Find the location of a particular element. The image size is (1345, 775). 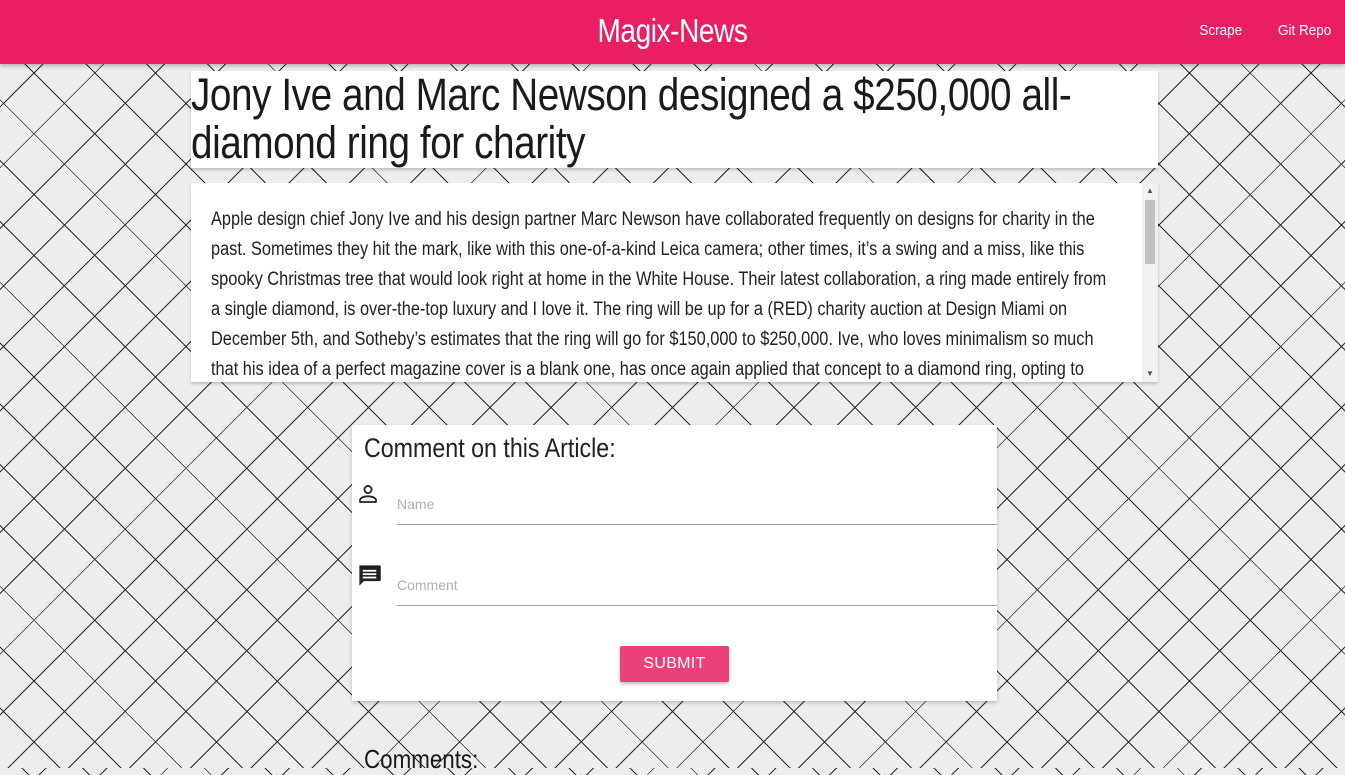

navbar: Magix-News Scrape Git Repo is located at coordinates (672, 32).